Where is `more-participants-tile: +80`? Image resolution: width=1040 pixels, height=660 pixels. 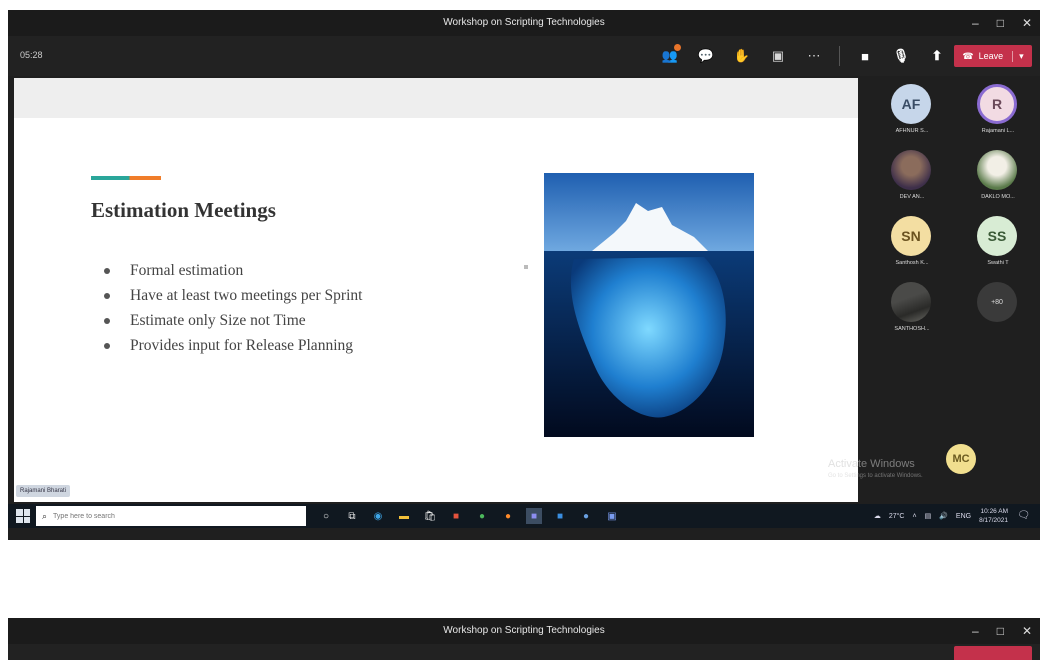
more-participants-tile: +80 is located at coordinates (997, 309).